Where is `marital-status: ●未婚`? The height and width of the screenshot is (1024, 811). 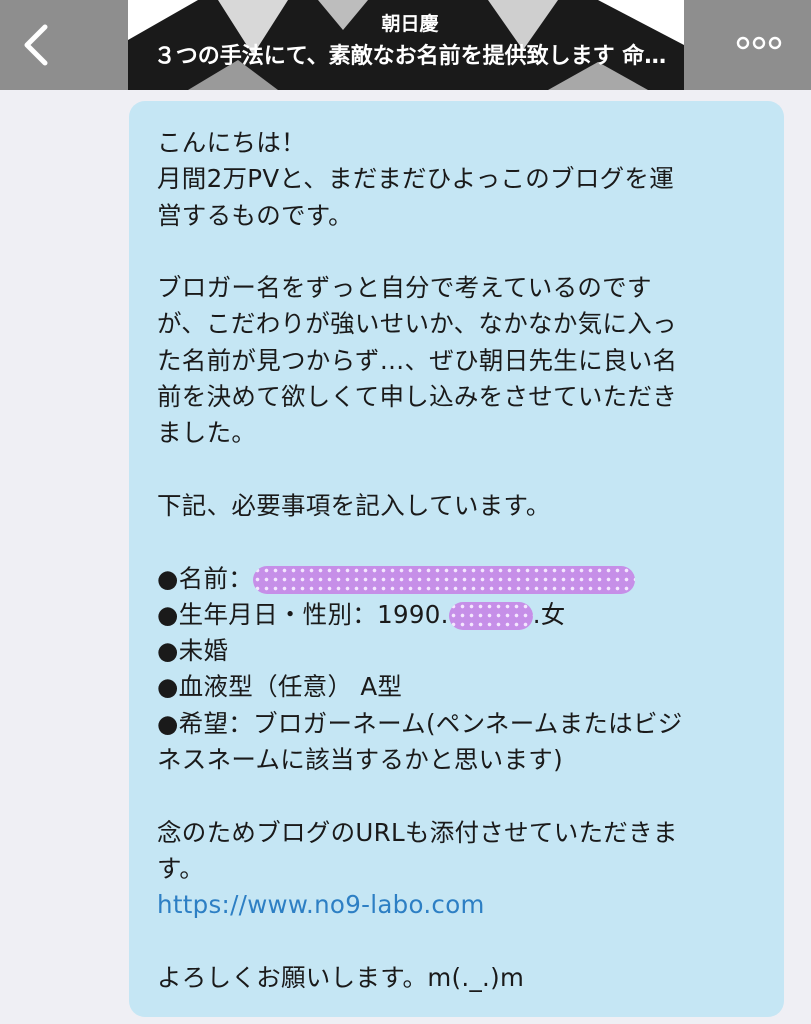 marital-status: ●未婚 is located at coordinates (193, 651).